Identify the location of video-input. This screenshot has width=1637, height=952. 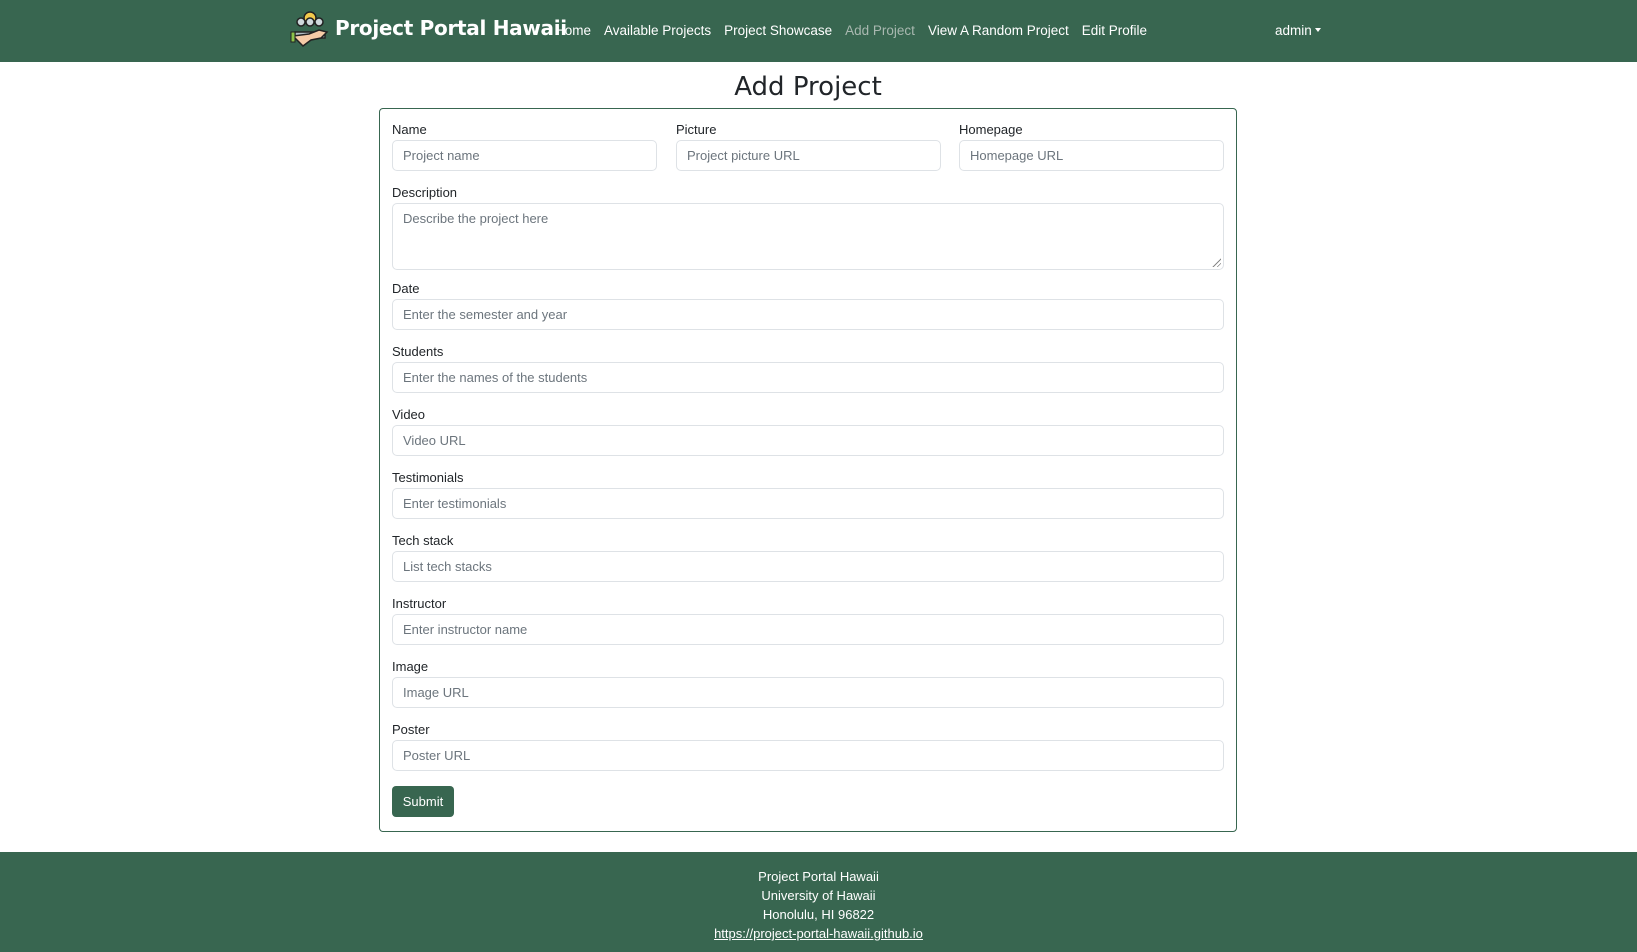
(808, 440).